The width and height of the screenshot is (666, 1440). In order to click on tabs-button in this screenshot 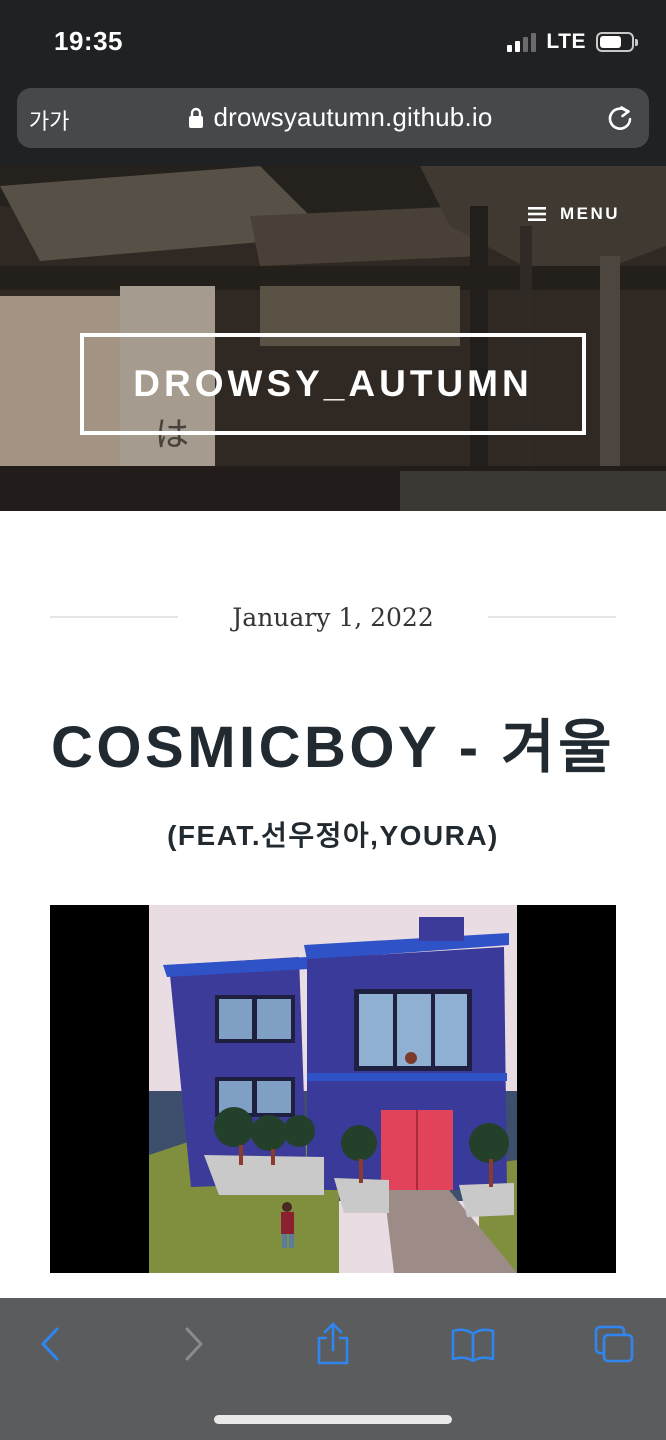, I will do `click(614, 1344)`.